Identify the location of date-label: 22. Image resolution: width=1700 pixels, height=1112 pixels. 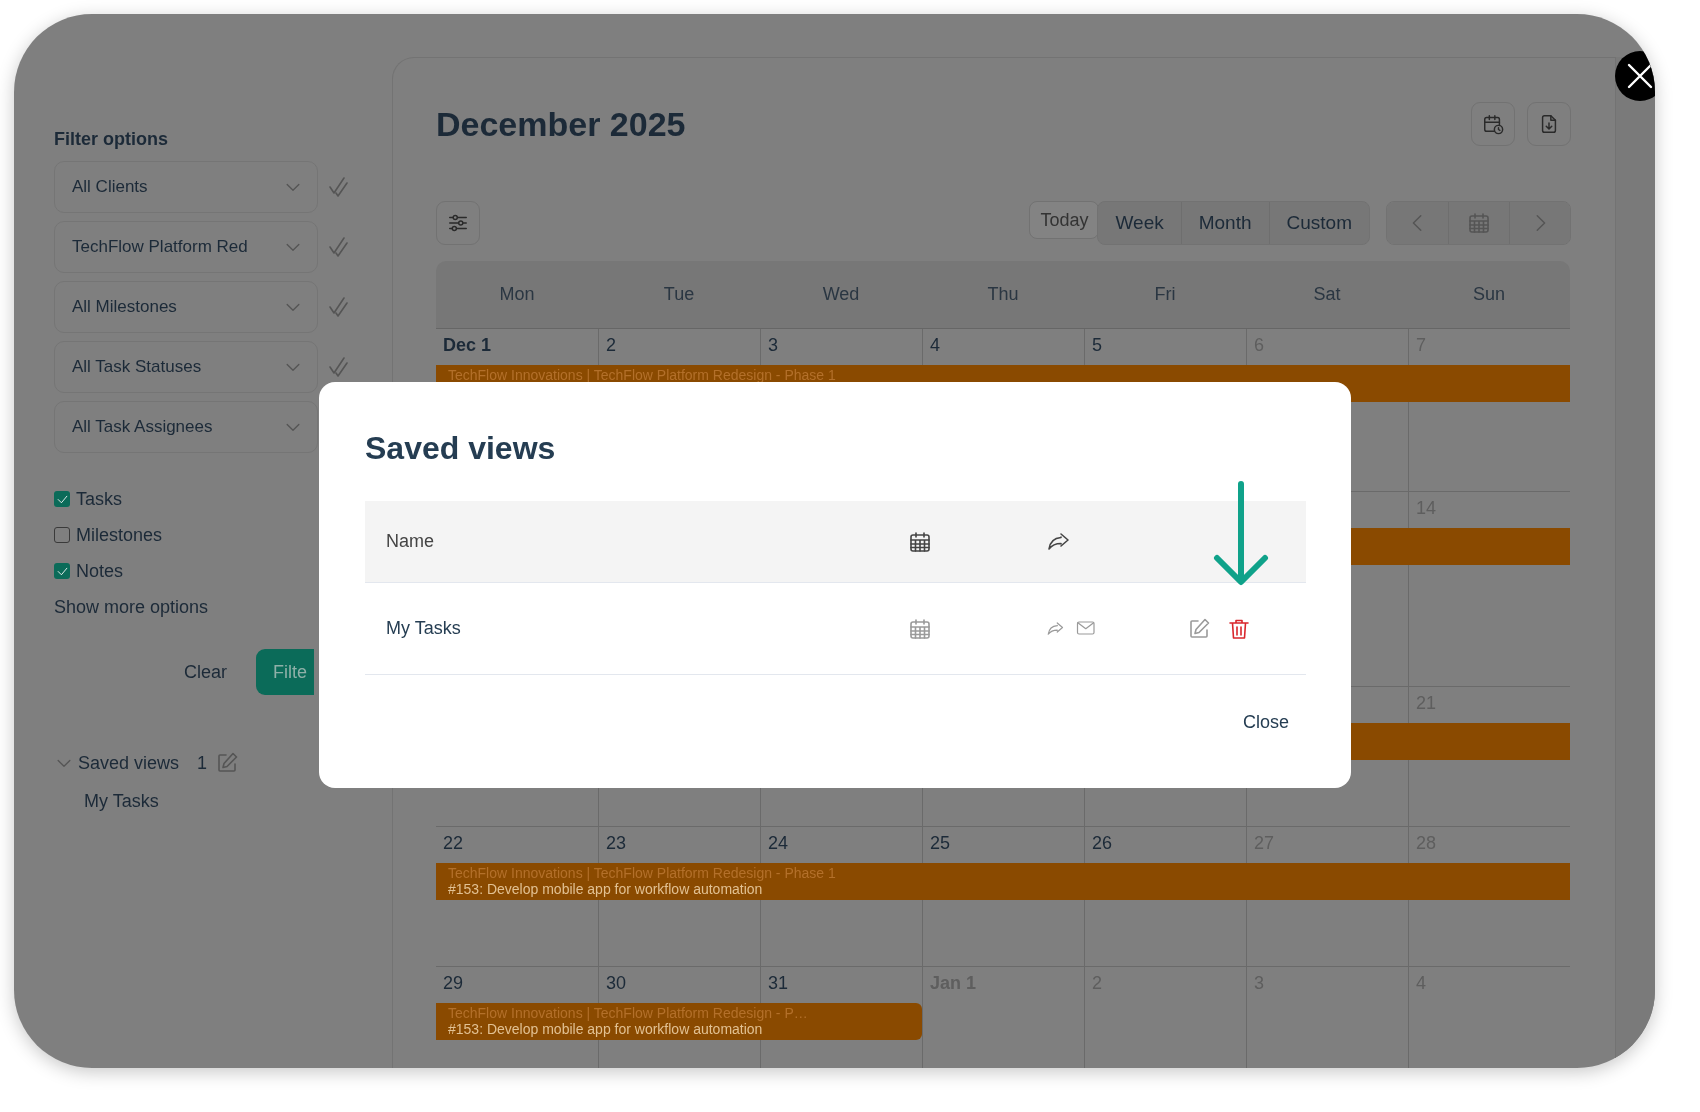
(453, 843).